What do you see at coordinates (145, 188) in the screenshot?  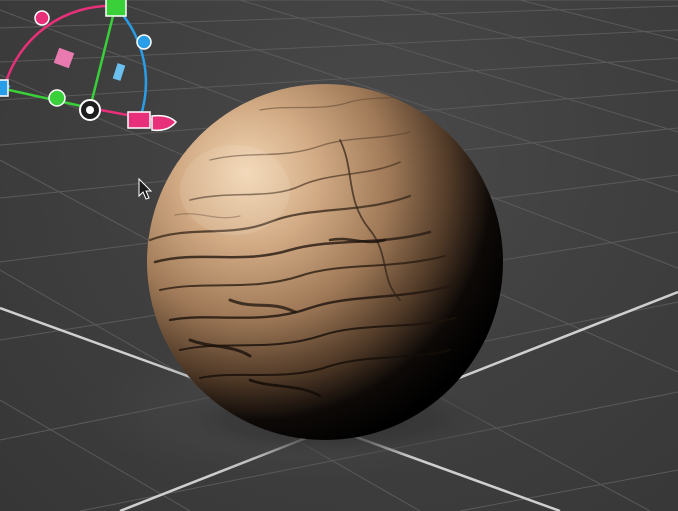 I see `arrow-pointer-icon` at bounding box center [145, 188].